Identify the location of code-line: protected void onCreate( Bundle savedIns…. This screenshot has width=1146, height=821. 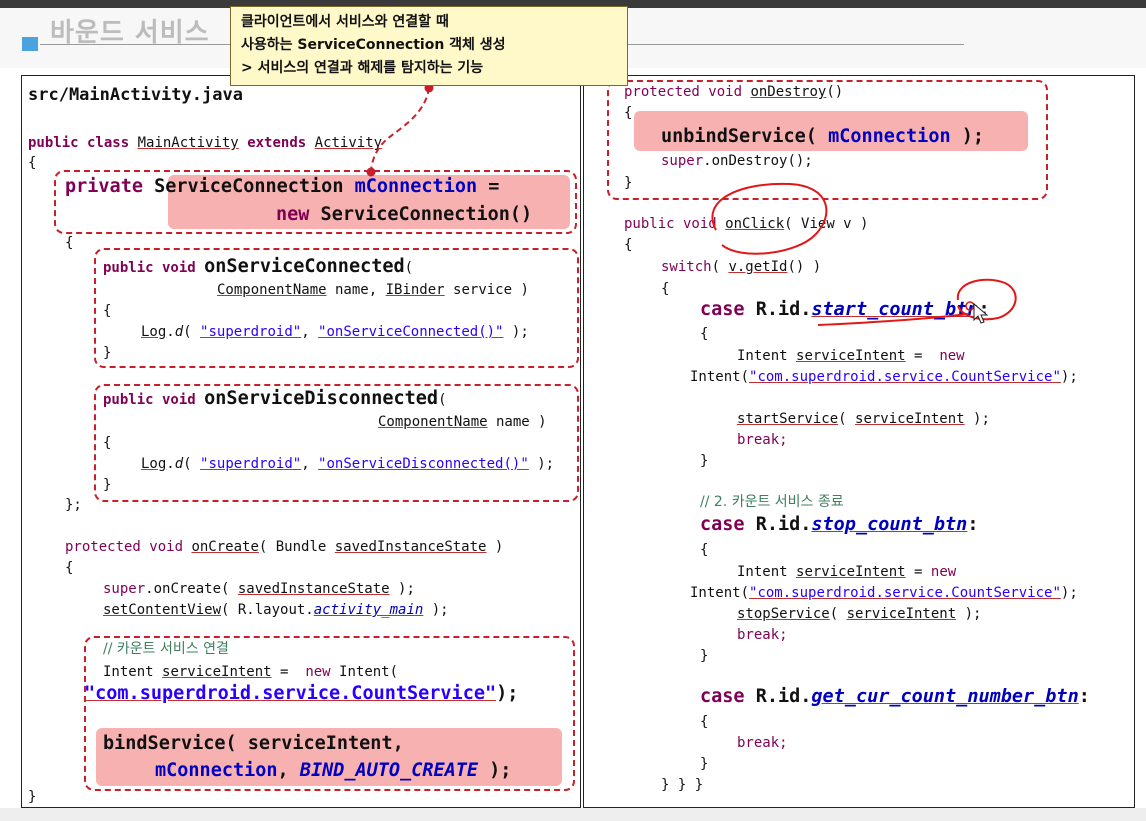
(284, 547).